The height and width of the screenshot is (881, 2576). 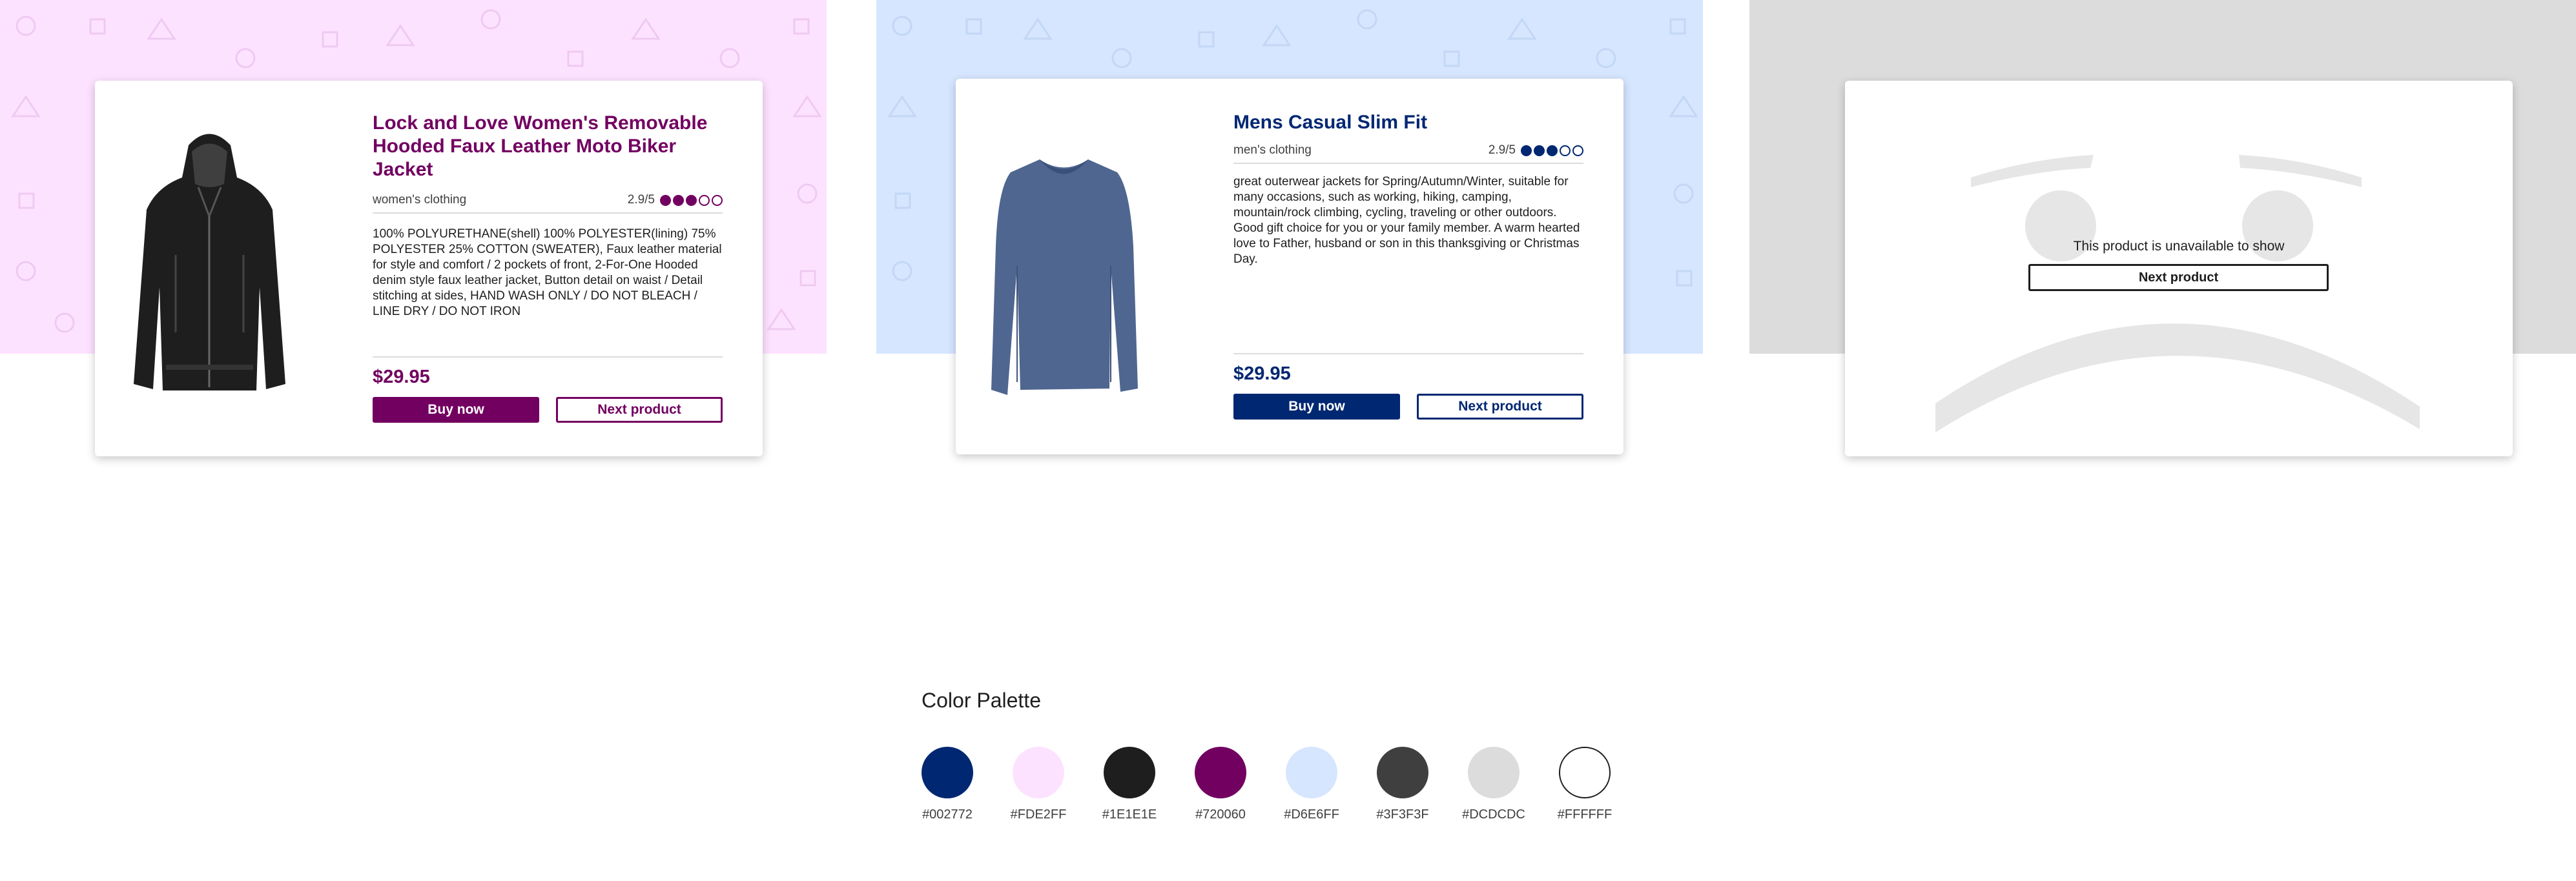 What do you see at coordinates (1493, 815) in the screenshot?
I see `color-swatch-label: #DCDCDC` at bounding box center [1493, 815].